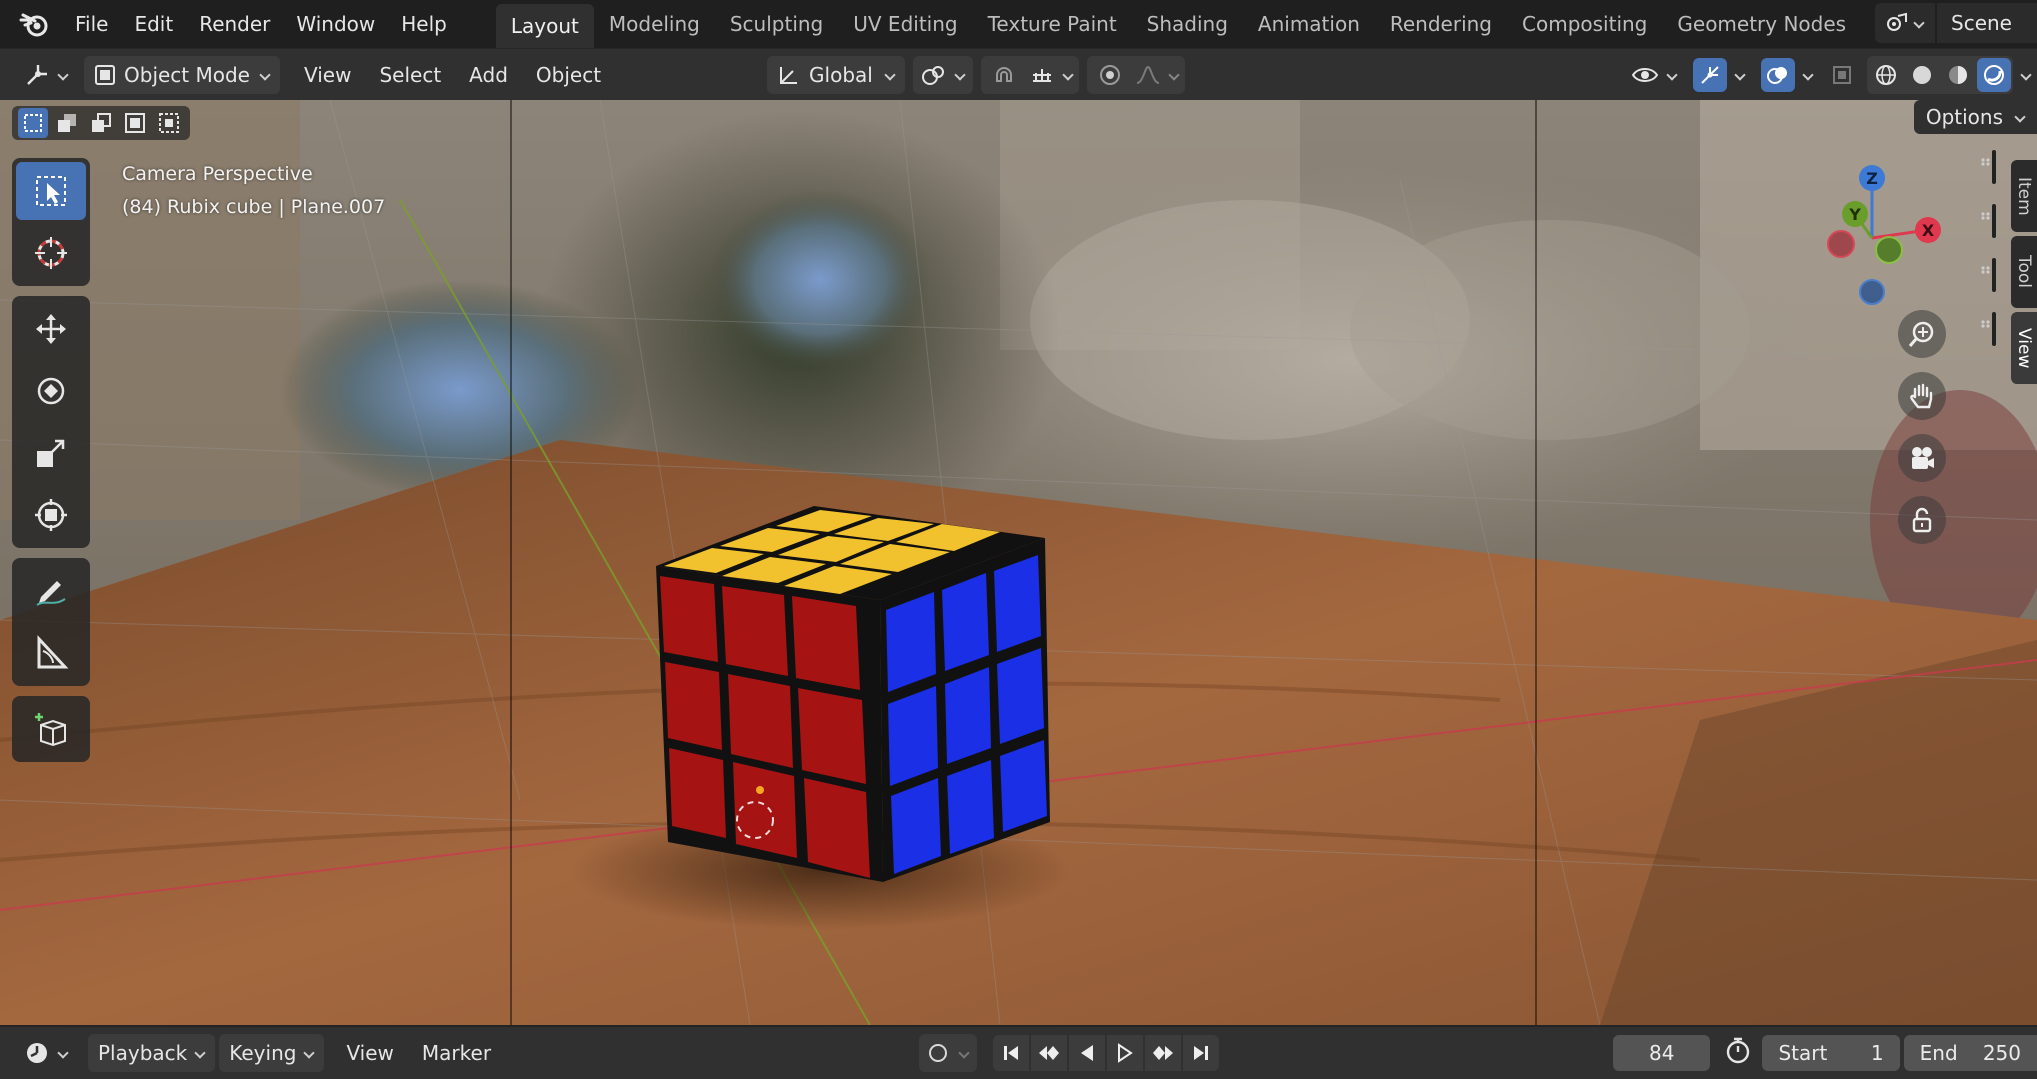 This screenshot has height=1079, width=2037. What do you see at coordinates (789, 75) in the screenshot?
I see `orientation-axes-icon` at bounding box center [789, 75].